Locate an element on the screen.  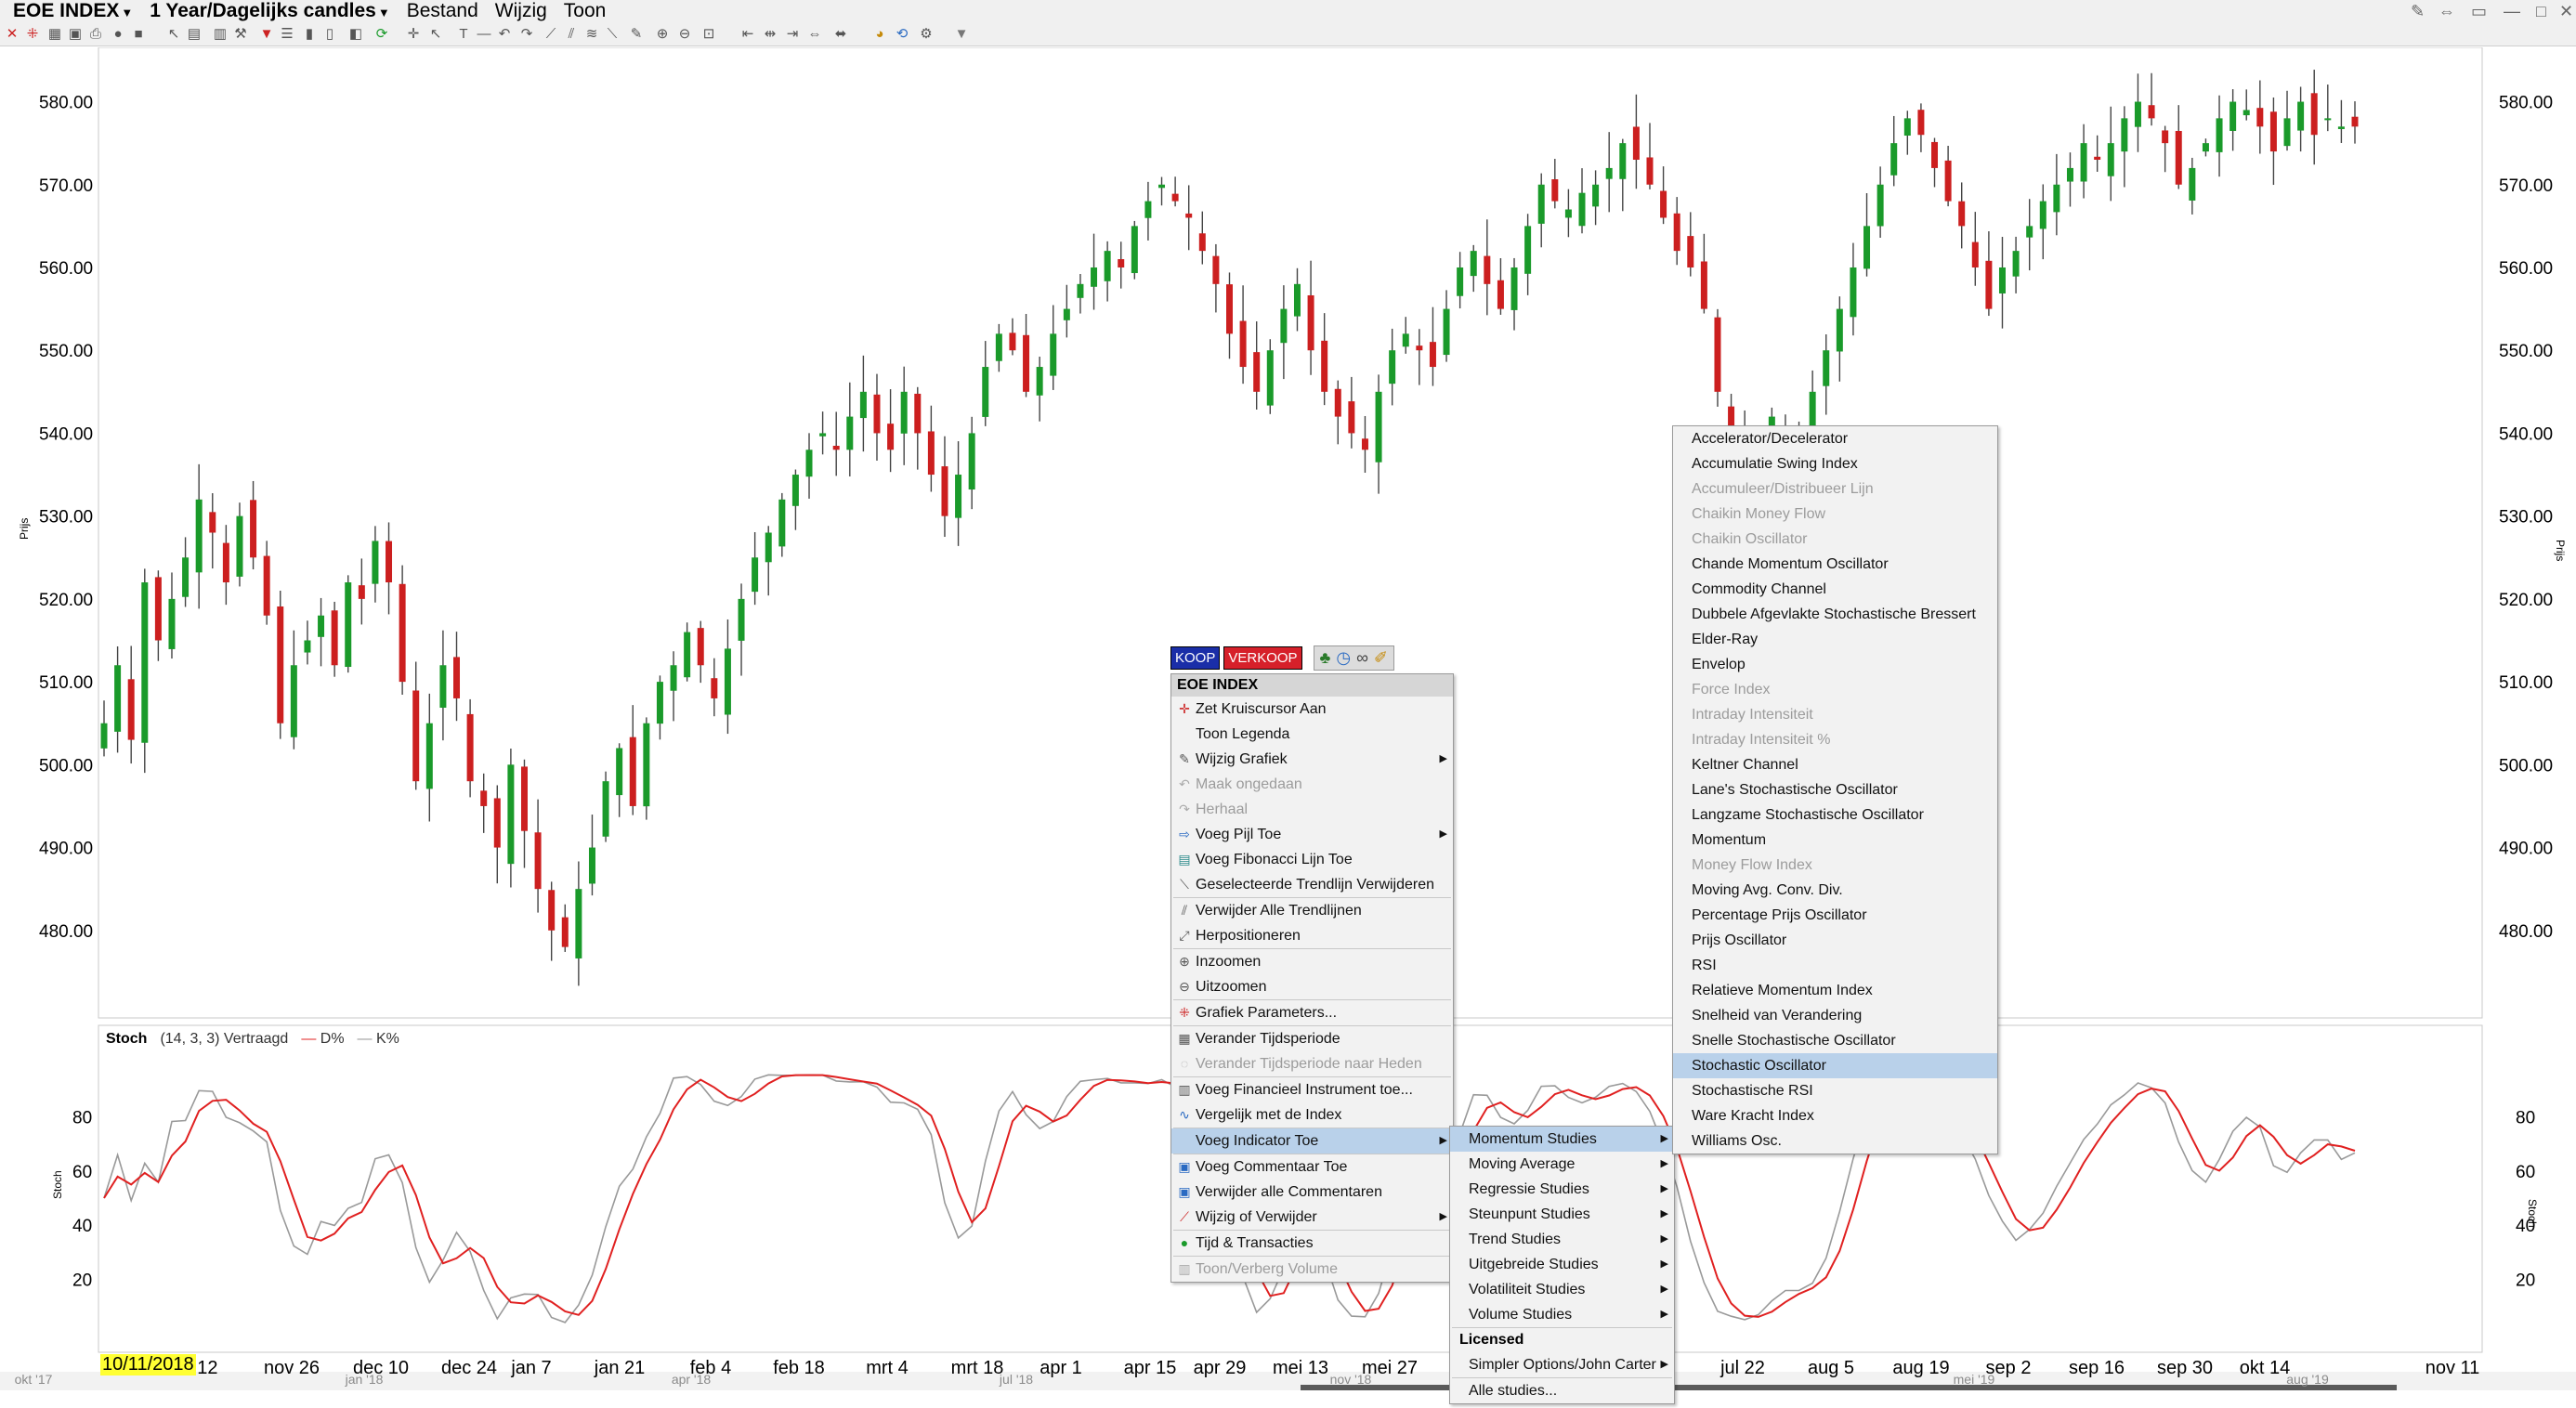
palette-icon: ◕ is located at coordinates (879, 34).